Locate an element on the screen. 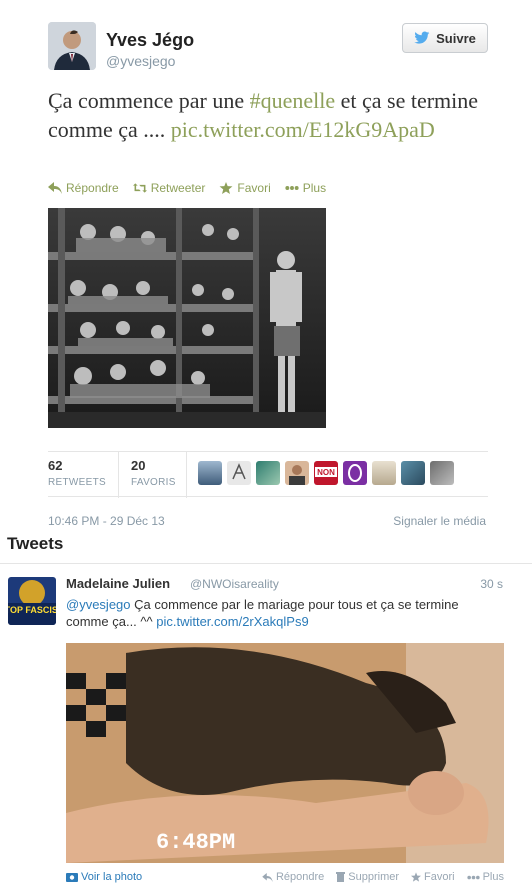  reply-time: 30 s is located at coordinates (491, 584).